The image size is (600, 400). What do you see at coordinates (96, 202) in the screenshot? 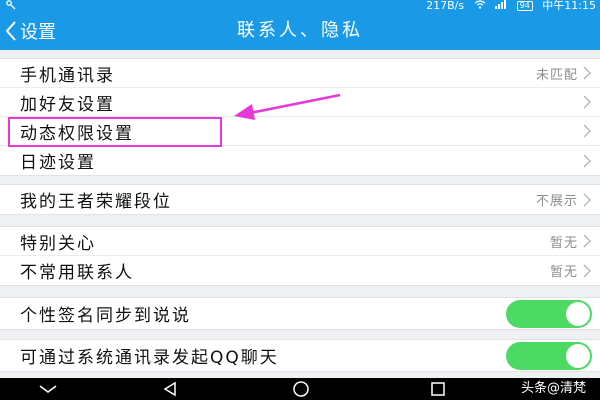
I see `row-label: 我的王者荣耀段位` at bounding box center [96, 202].